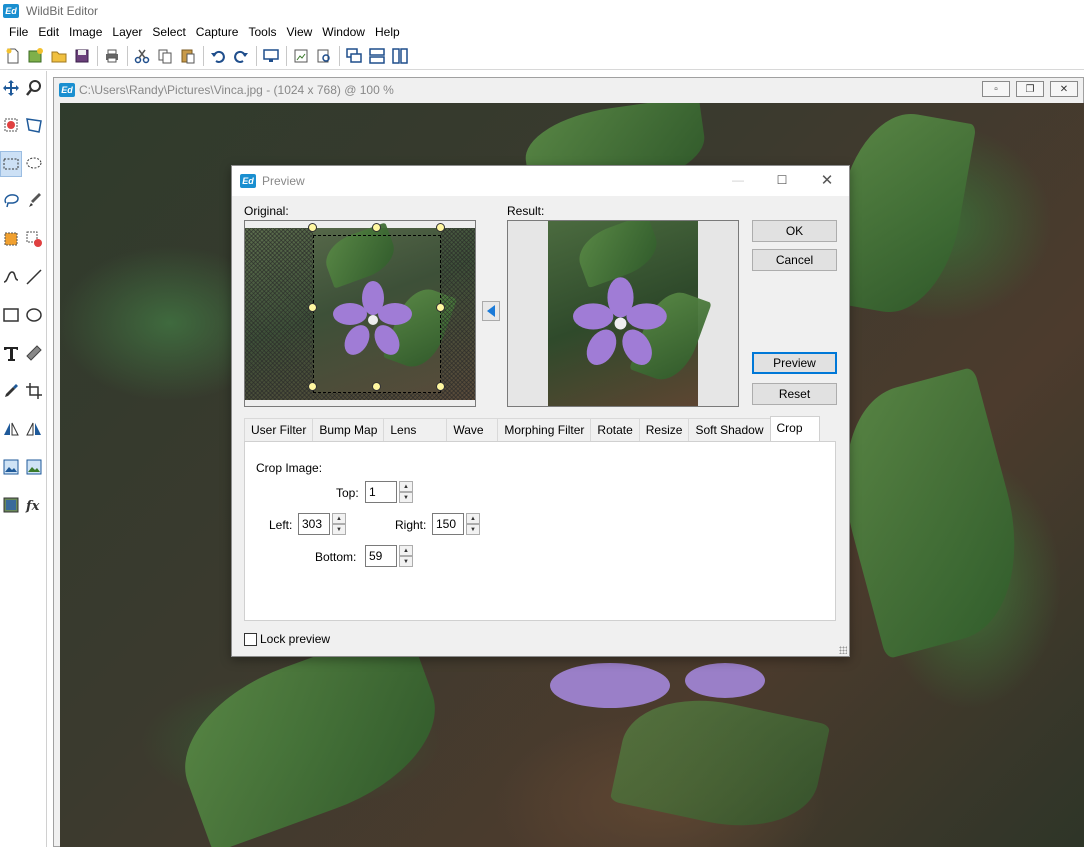  Describe the element at coordinates (782, 180) in the screenshot. I see `dialog-maximize-icon: ☐` at that location.